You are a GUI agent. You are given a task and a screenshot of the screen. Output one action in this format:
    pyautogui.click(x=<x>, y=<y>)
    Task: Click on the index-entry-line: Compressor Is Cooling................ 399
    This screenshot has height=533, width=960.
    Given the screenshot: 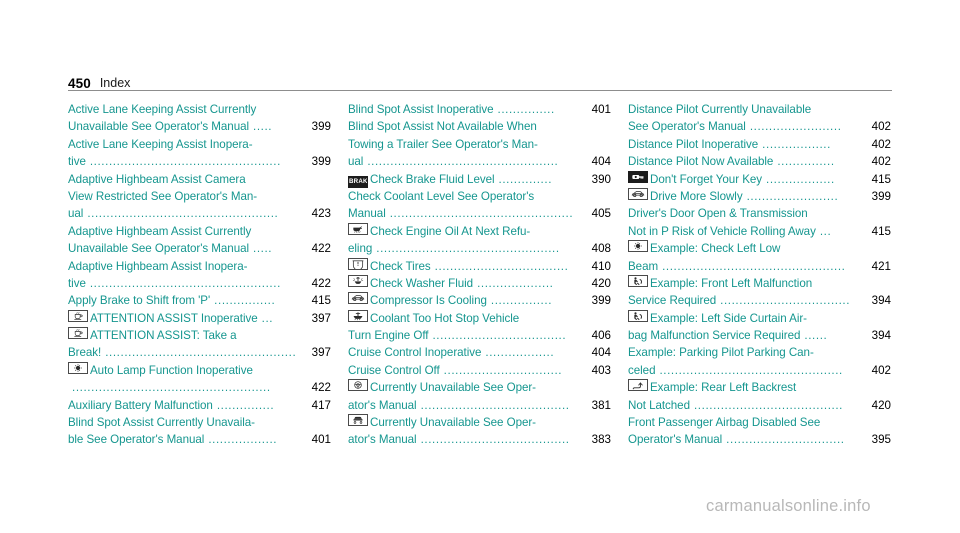 What is the action you would take?
    pyautogui.click(x=479, y=300)
    